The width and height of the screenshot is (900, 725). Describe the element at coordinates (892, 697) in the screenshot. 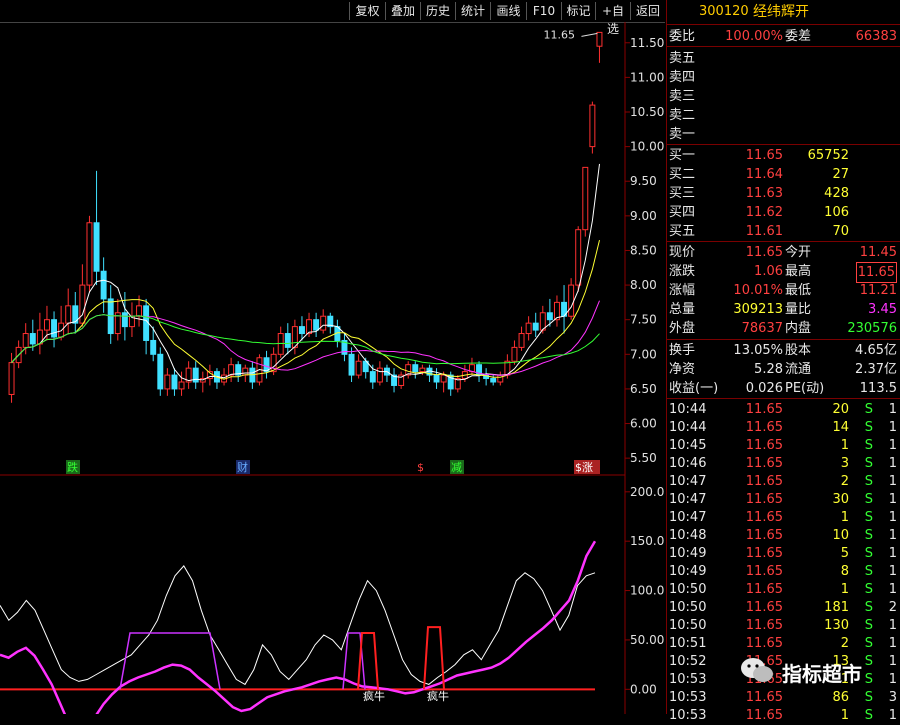

I see `tick-count: 3` at that location.